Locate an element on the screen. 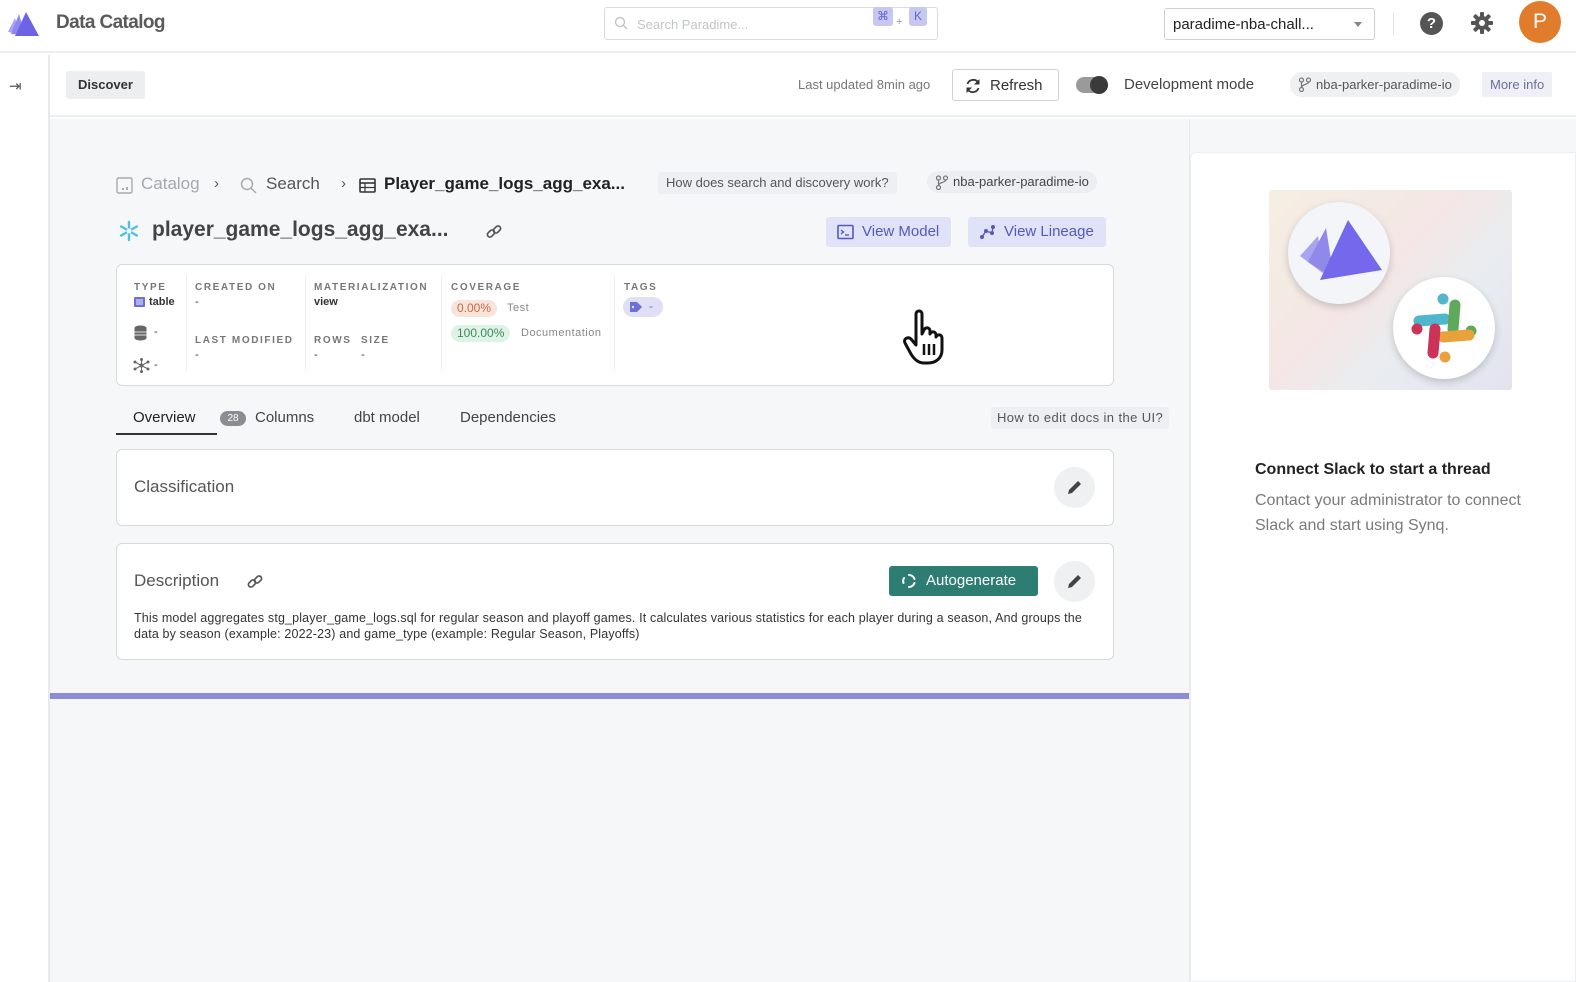 This screenshot has width=1576, height=982. expand-sidebar-icon: ⇥ is located at coordinates (15, 86).